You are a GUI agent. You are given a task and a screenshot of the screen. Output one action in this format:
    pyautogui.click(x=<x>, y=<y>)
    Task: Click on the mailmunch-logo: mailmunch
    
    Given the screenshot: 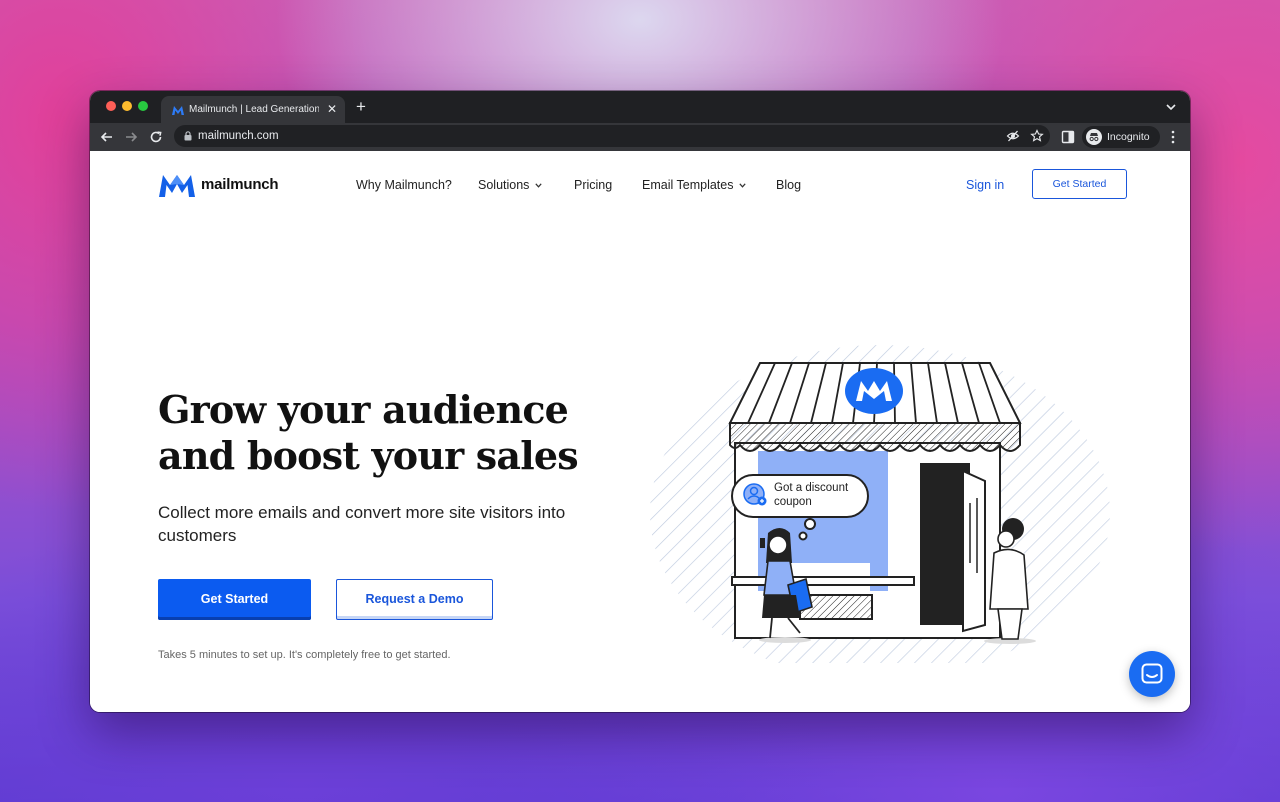 What is the action you would take?
    pyautogui.click(x=223, y=185)
    